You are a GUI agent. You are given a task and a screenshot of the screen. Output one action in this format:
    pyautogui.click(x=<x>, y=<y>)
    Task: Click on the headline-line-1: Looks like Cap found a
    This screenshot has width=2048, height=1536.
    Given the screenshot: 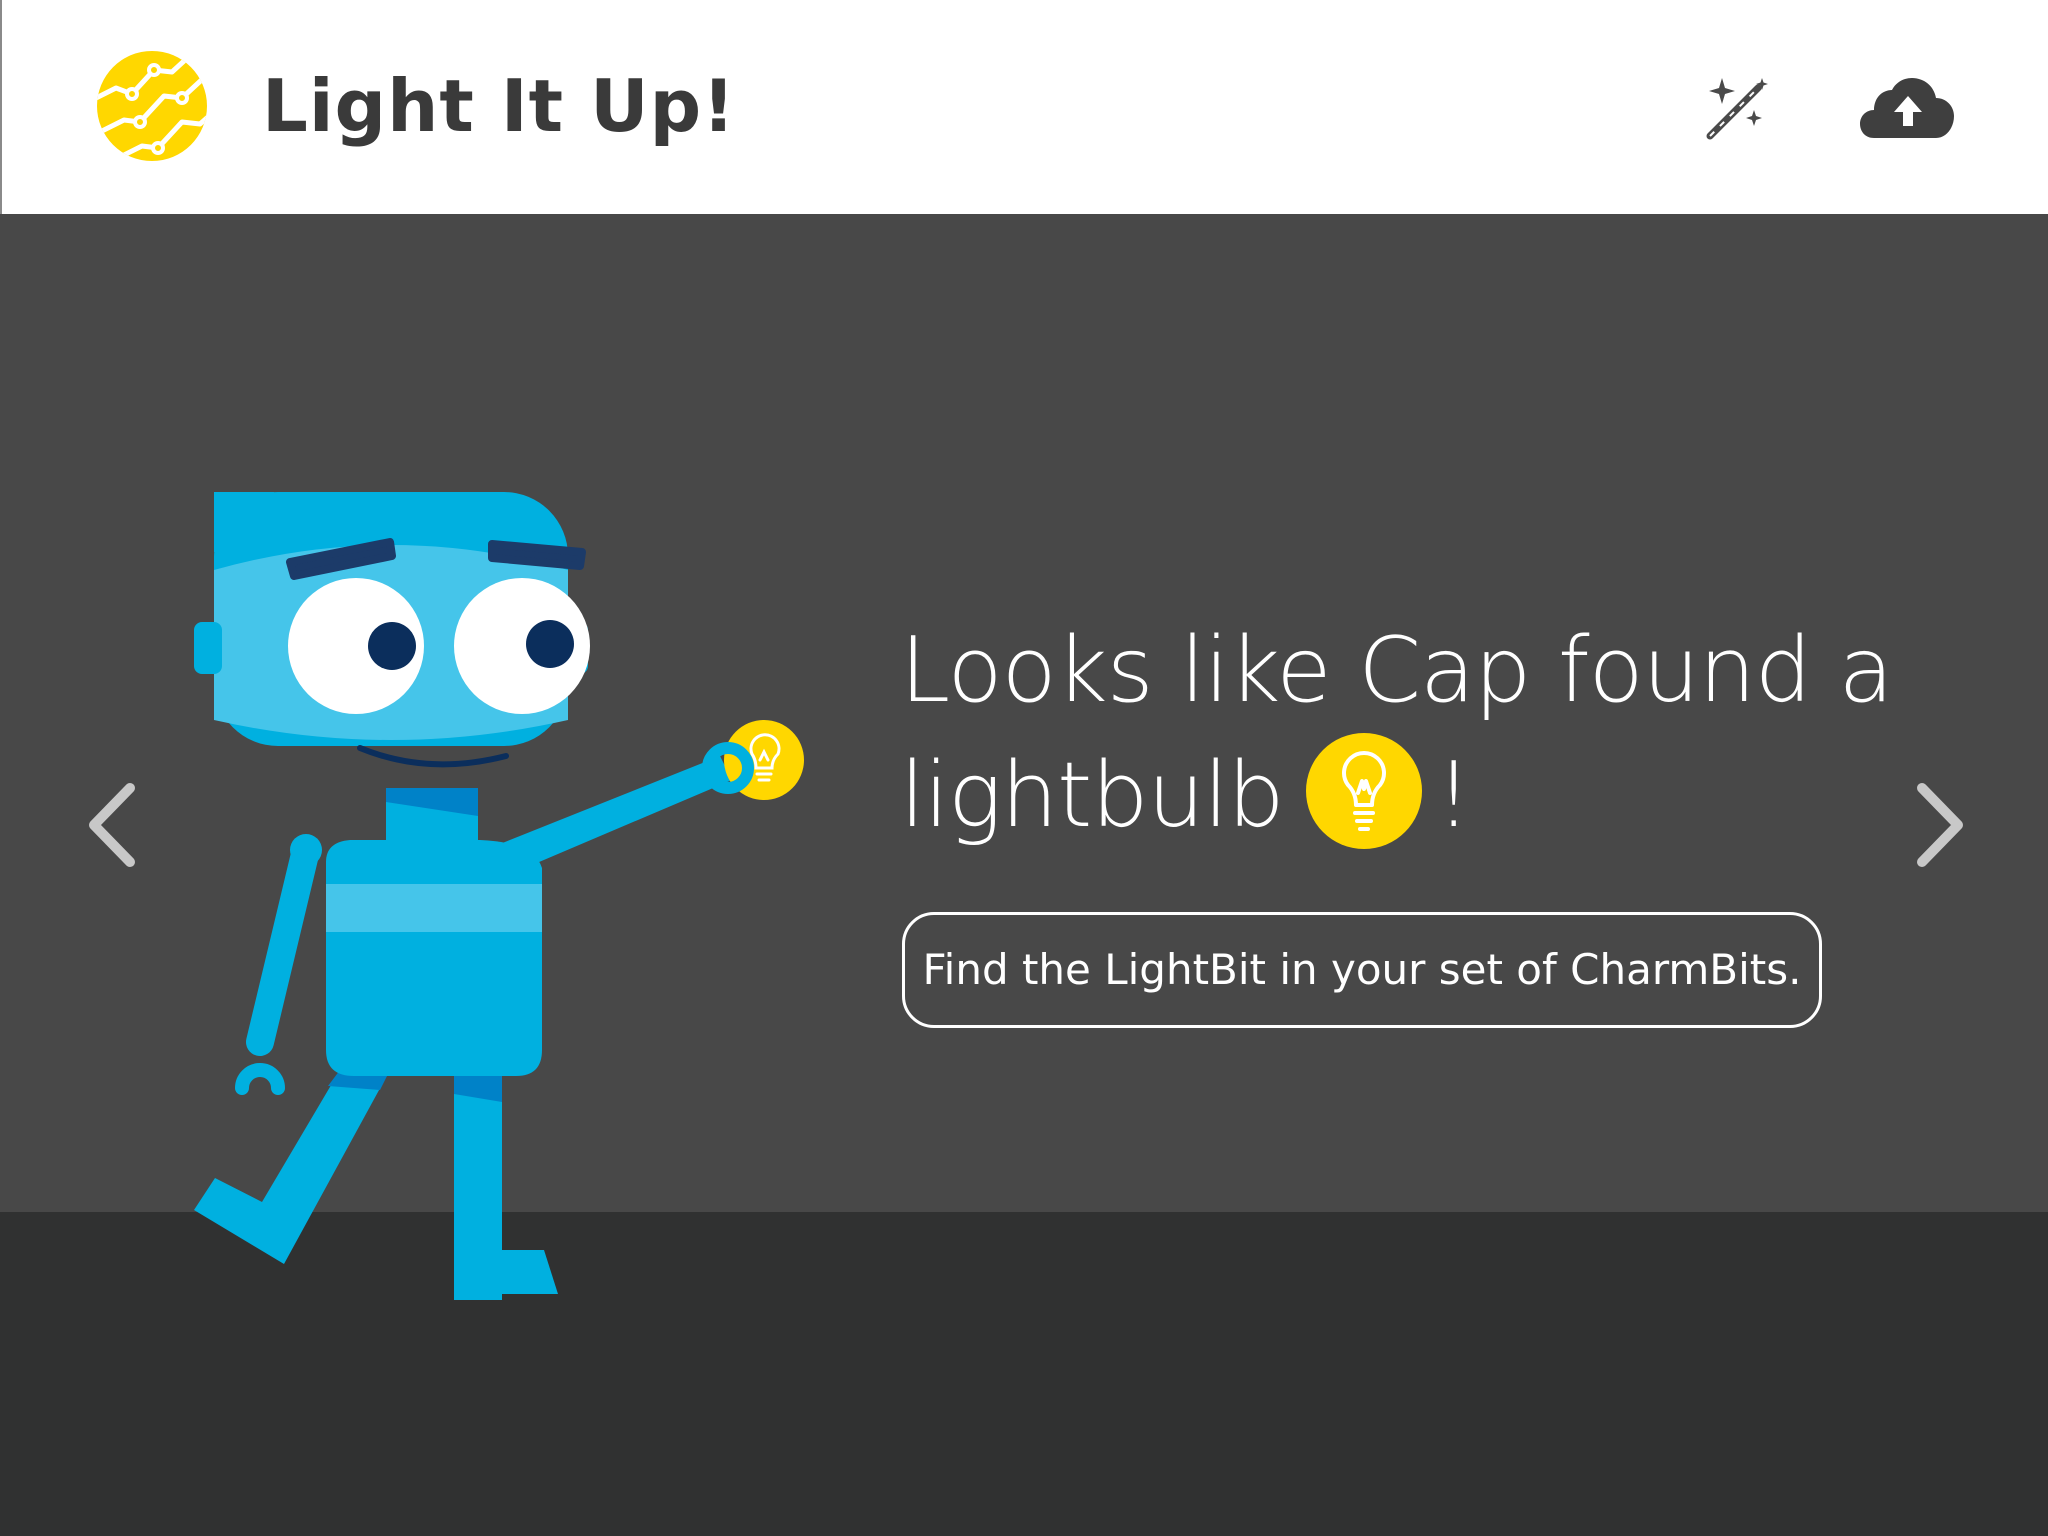 What is the action you would take?
    pyautogui.click(x=1397, y=670)
    